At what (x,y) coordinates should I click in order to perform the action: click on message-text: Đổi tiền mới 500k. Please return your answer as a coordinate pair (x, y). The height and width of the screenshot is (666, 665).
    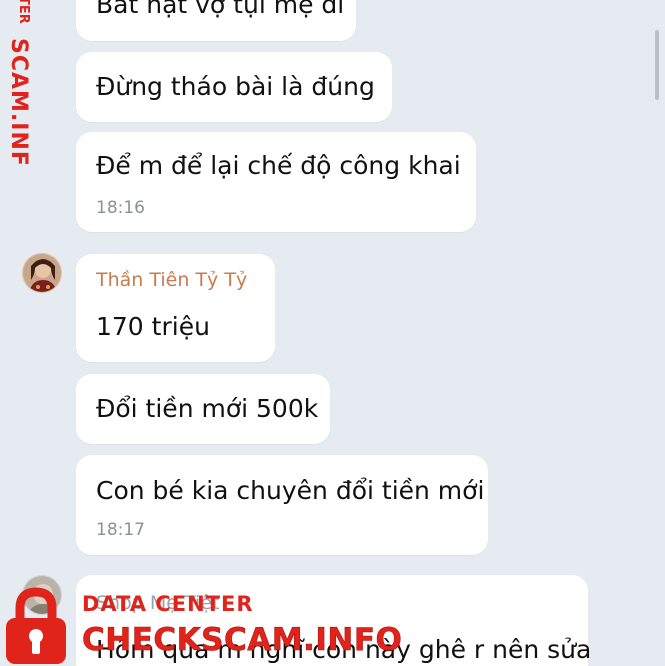
    Looking at the image, I should click on (207, 408).